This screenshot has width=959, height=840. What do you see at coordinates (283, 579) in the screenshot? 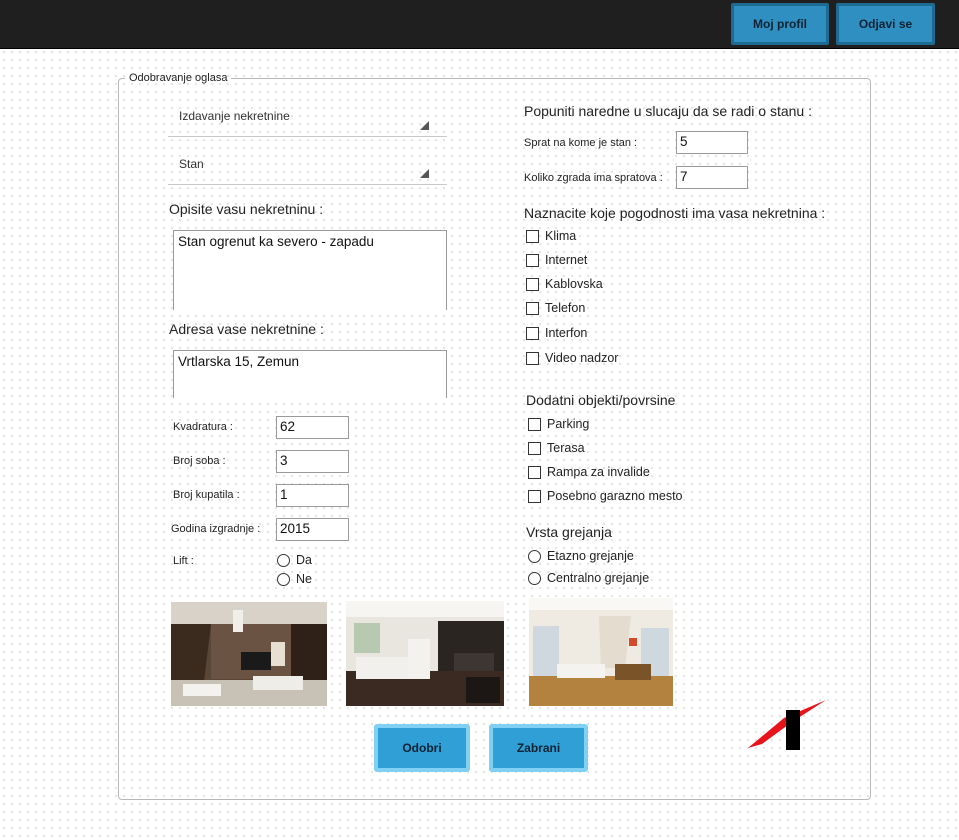
I see `lift-no-radio` at bounding box center [283, 579].